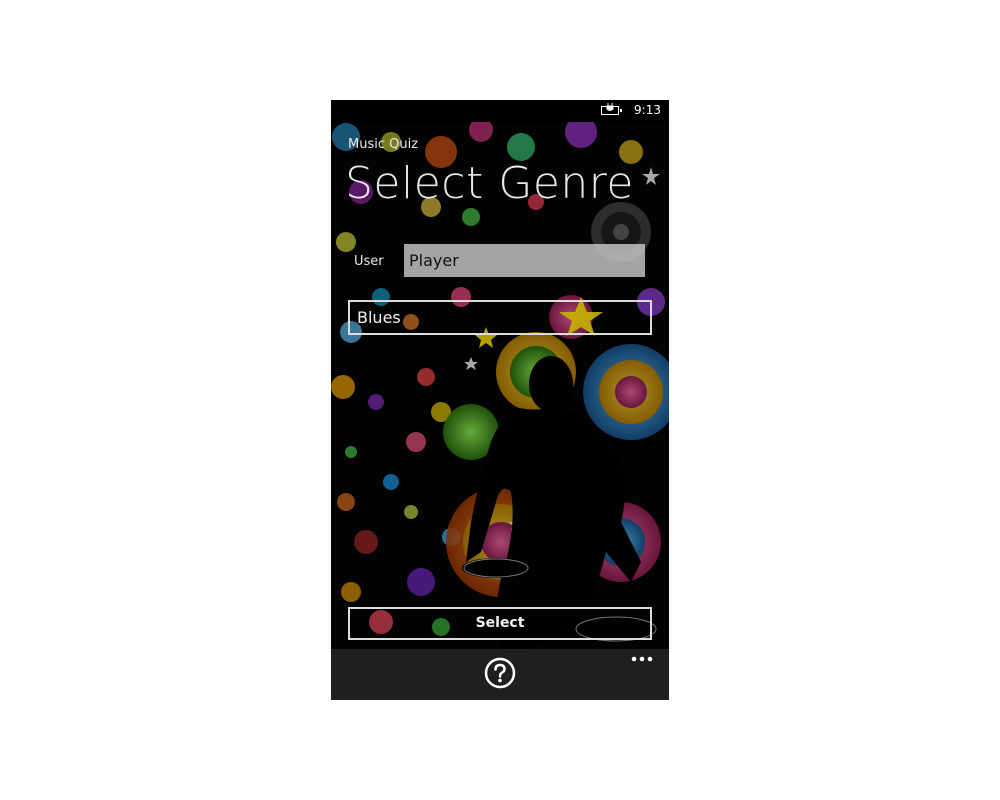  I want to click on select-button: Select, so click(500, 623).